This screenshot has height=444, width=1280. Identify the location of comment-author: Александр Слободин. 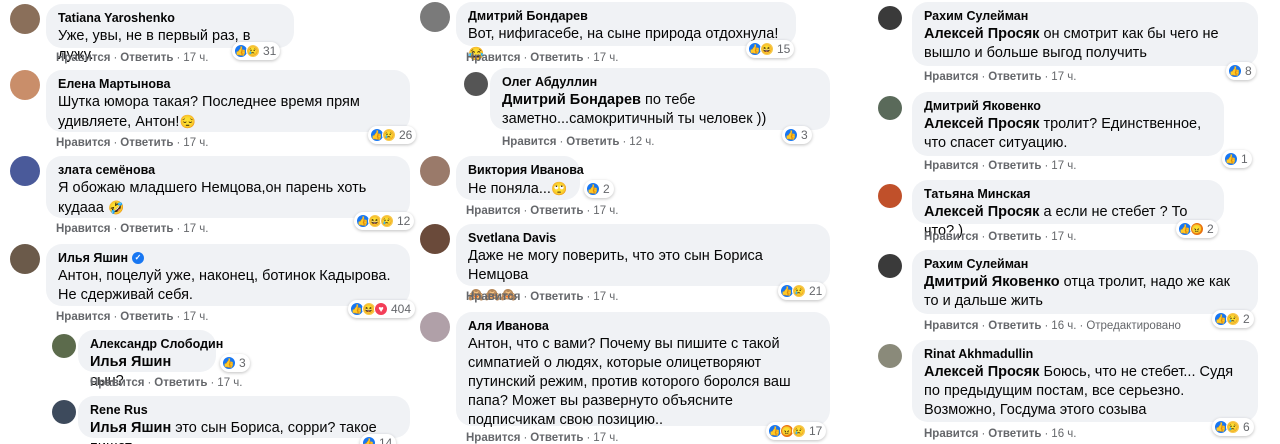
(156, 344).